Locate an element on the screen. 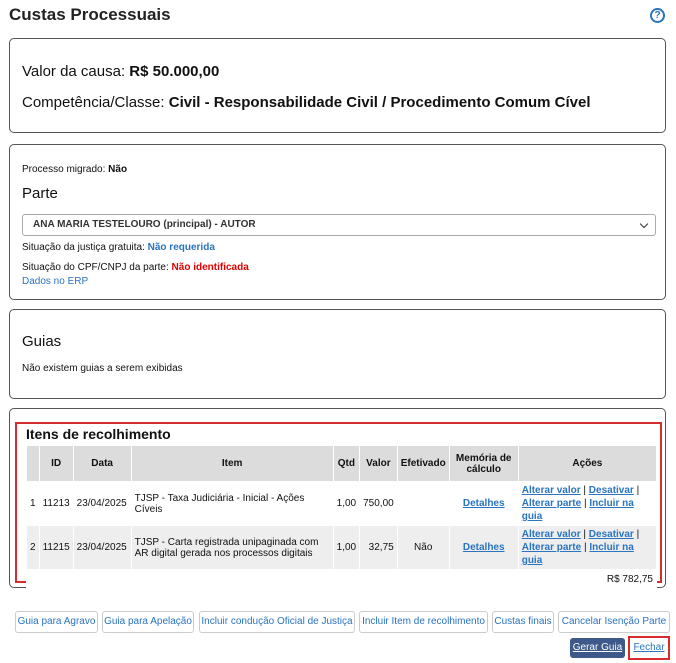 The width and height of the screenshot is (676, 663). row-index: 1 is located at coordinates (33, 503).